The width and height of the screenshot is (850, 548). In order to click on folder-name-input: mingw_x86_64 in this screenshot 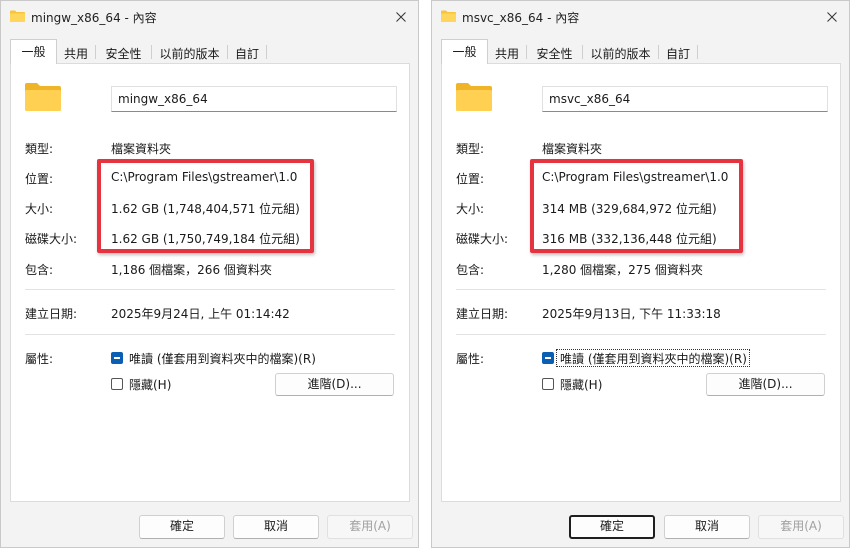, I will do `click(254, 99)`.